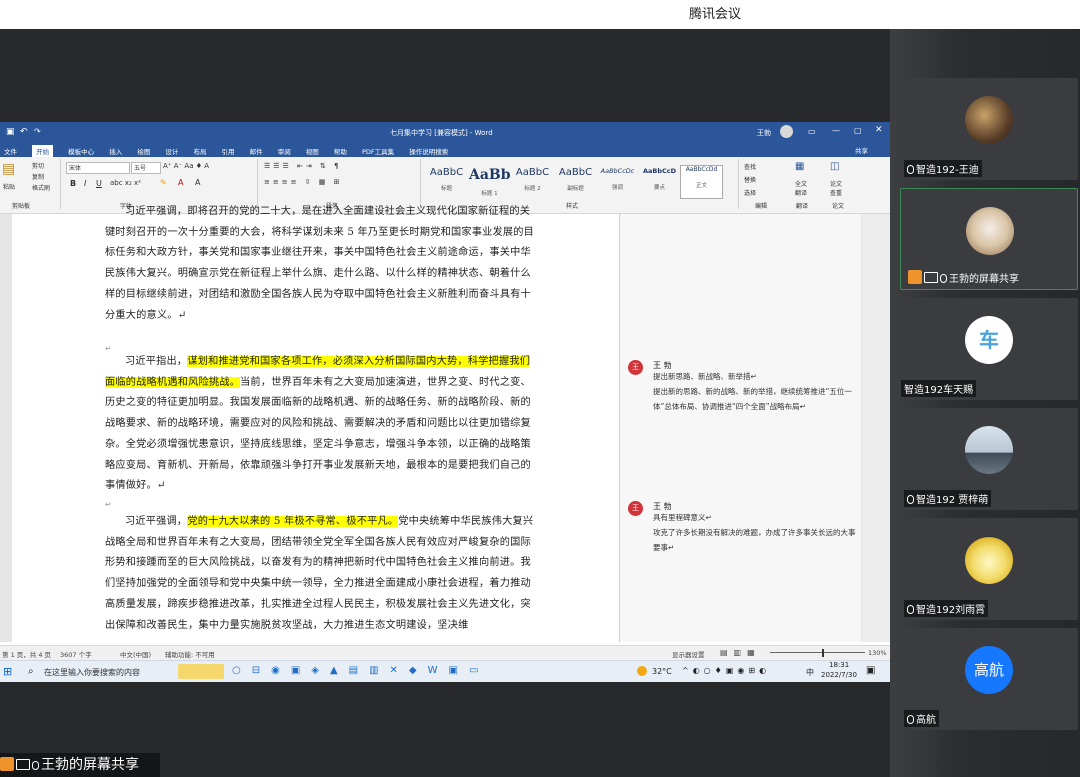  I want to click on strikethrough-icon: abc x₂ x², so click(125, 183).